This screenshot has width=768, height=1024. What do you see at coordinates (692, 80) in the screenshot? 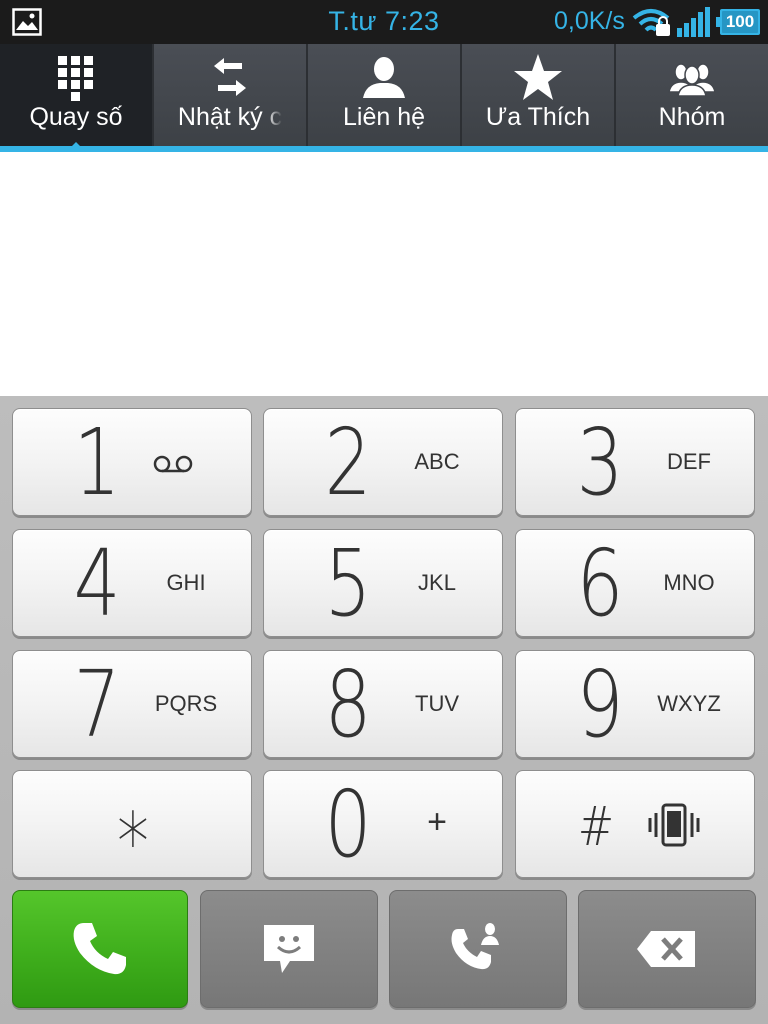
I see `group-icon` at bounding box center [692, 80].